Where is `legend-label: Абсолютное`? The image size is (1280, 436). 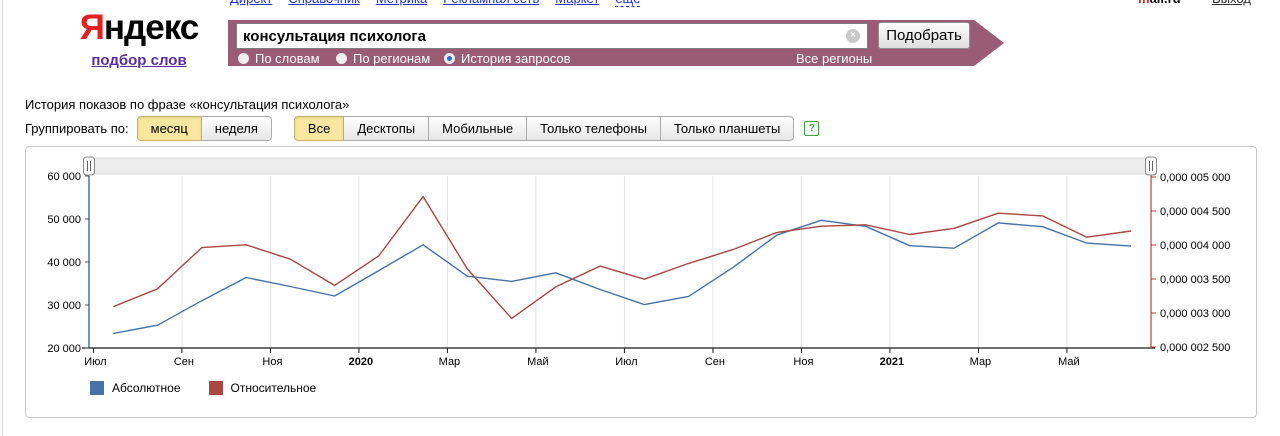
legend-label: Абсолютное is located at coordinates (146, 388).